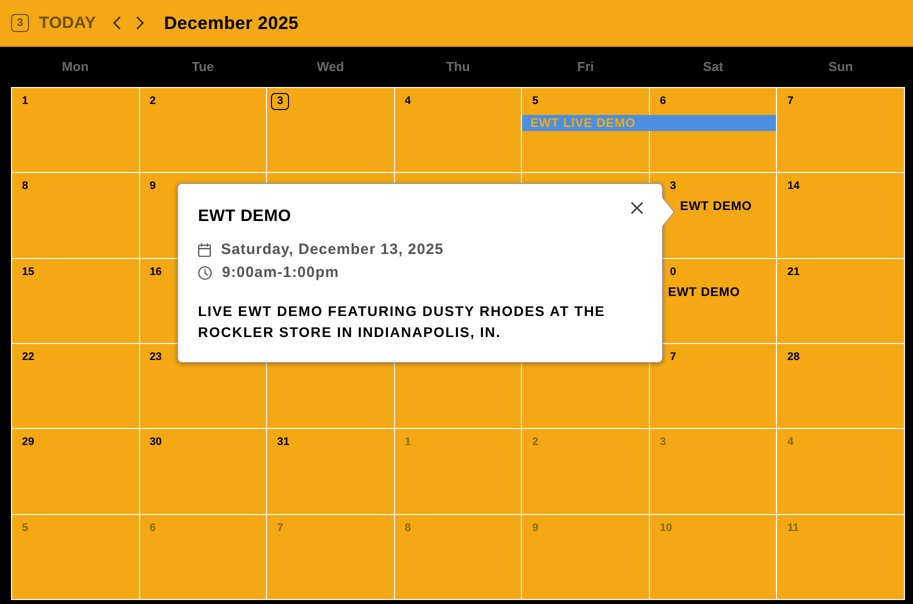  What do you see at coordinates (332, 250) in the screenshot?
I see `event-date: Saturday, December 13, 2025` at bounding box center [332, 250].